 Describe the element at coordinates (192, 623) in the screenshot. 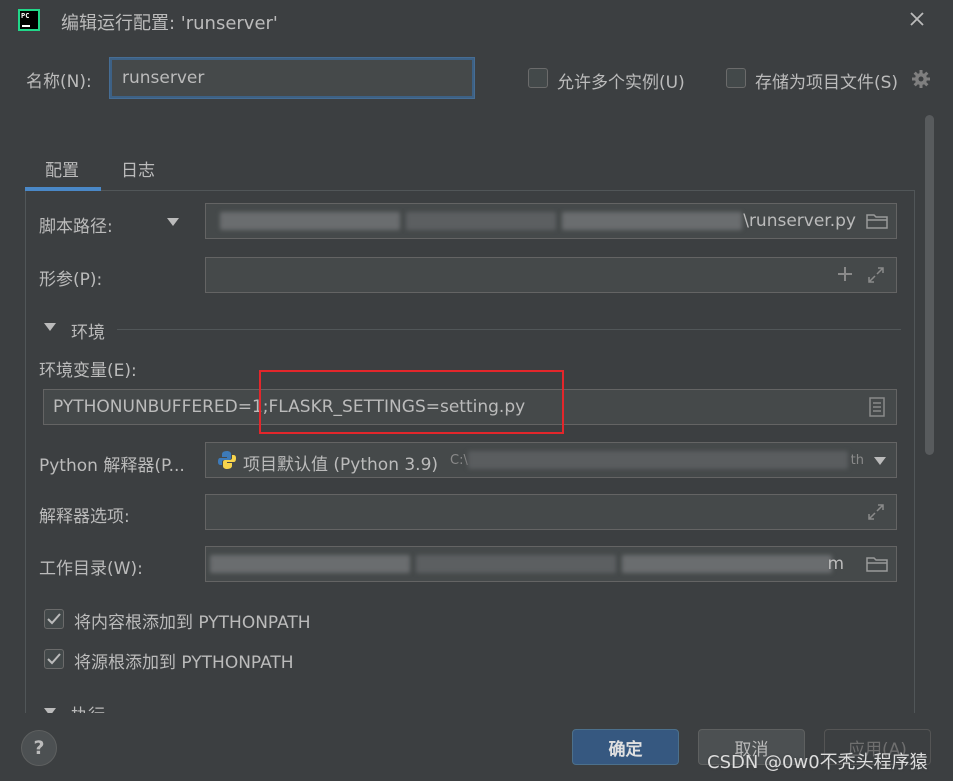

I see `add-content-roots-label: 将内容根添加到 PYTHONPATH` at that location.